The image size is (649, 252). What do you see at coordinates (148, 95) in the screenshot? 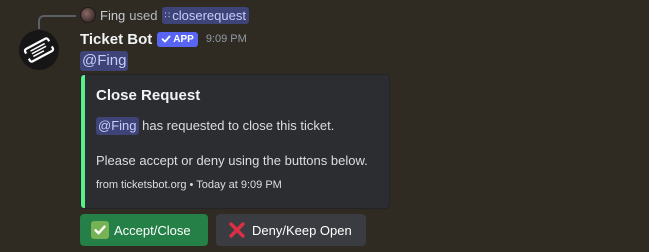
I see `embed-title: Close Request` at bounding box center [148, 95].